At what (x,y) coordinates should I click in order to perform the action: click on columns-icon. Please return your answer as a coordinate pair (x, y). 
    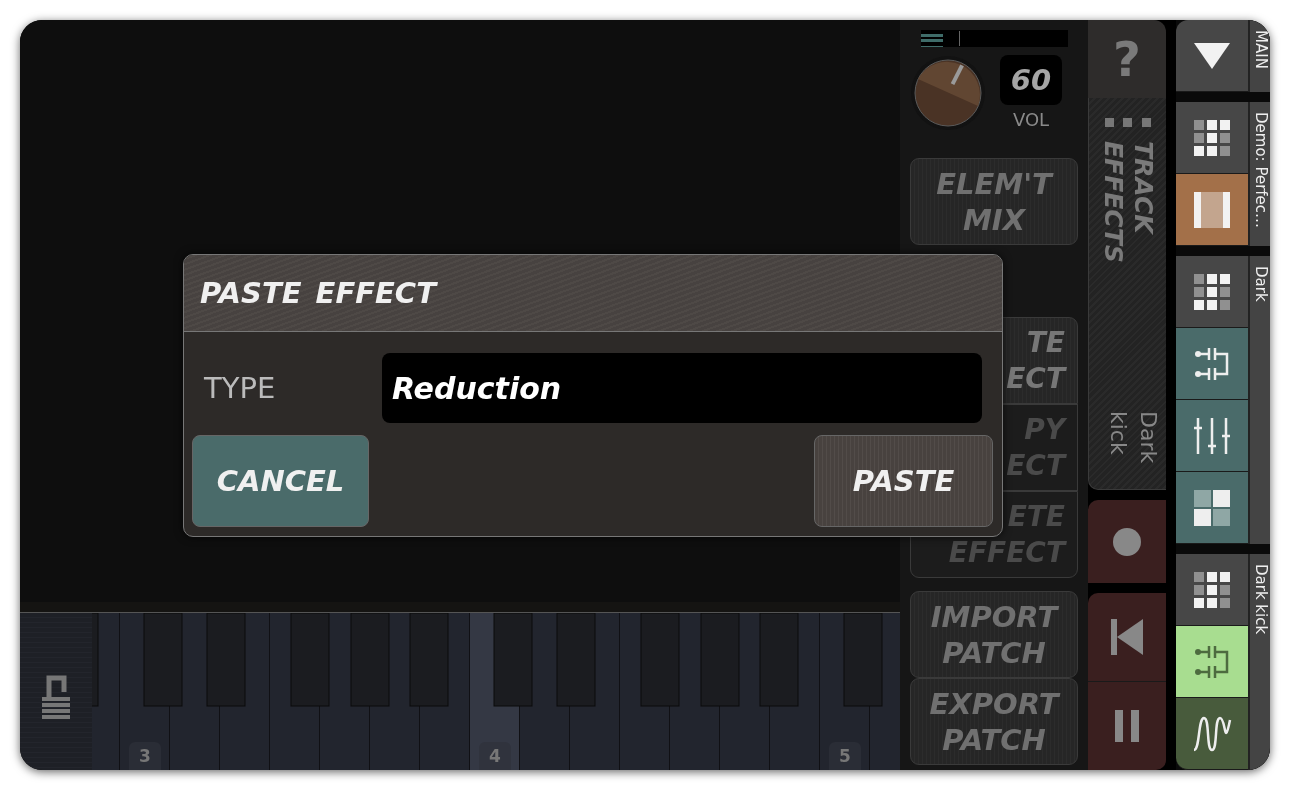
    Looking at the image, I should click on (1212, 209).